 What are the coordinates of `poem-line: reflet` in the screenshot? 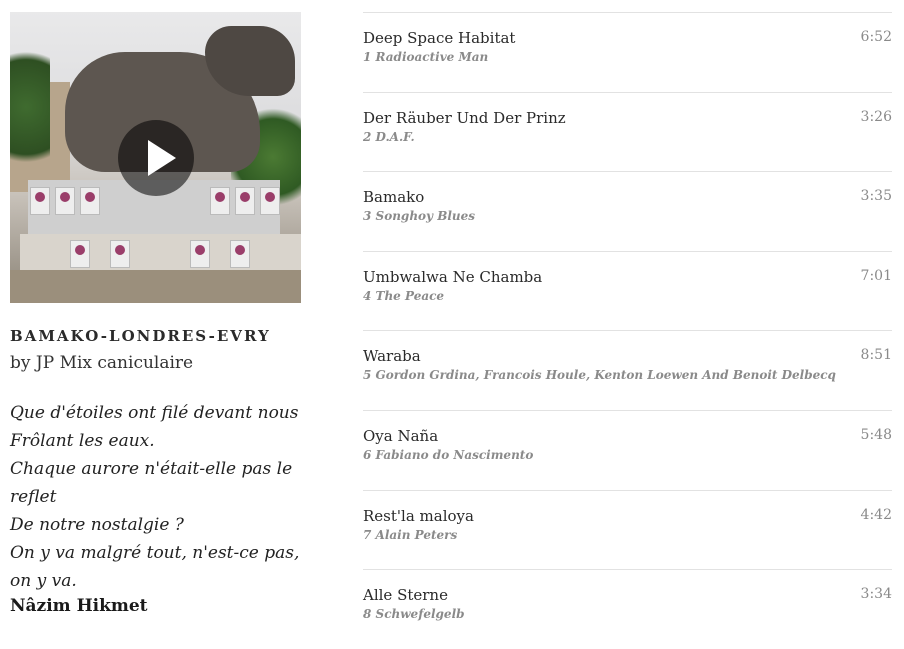 It's located at (33, 497).